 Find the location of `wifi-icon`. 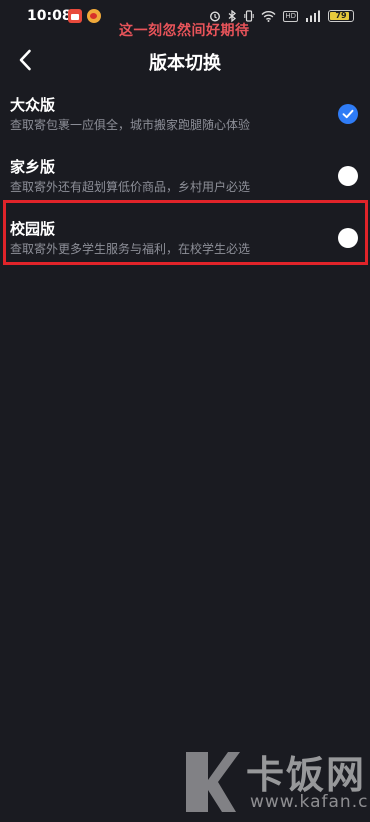

wifi-icon is located at coordinates (268, 16).